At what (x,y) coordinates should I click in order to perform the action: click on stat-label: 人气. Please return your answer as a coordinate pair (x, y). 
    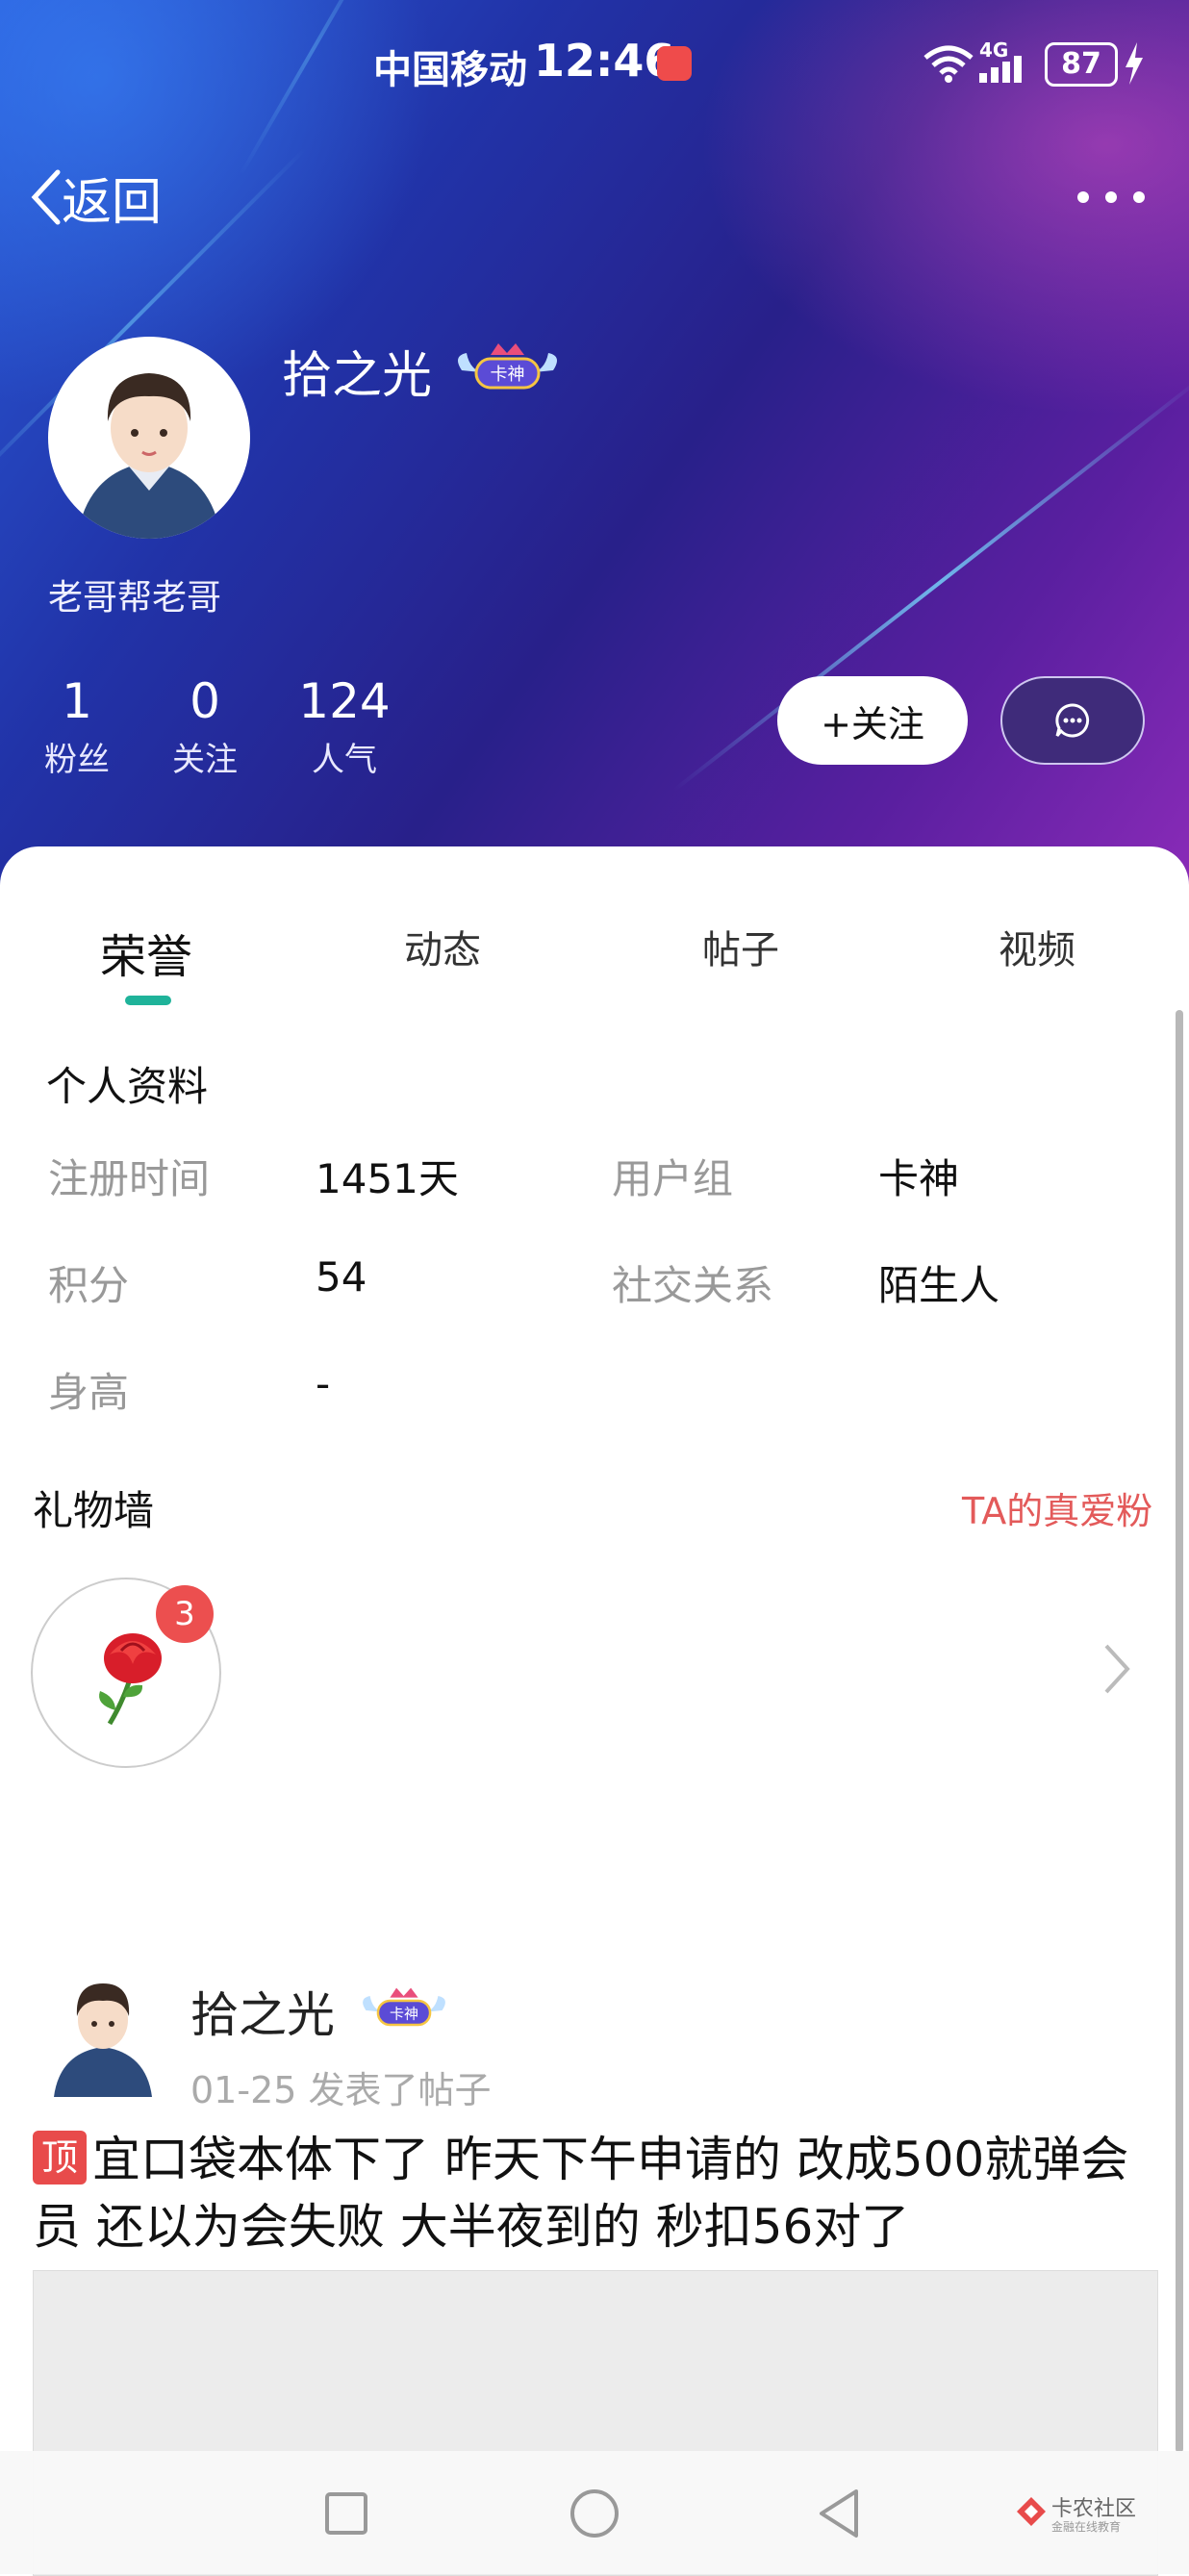
    Looking at the image, I should click on (344, 760).